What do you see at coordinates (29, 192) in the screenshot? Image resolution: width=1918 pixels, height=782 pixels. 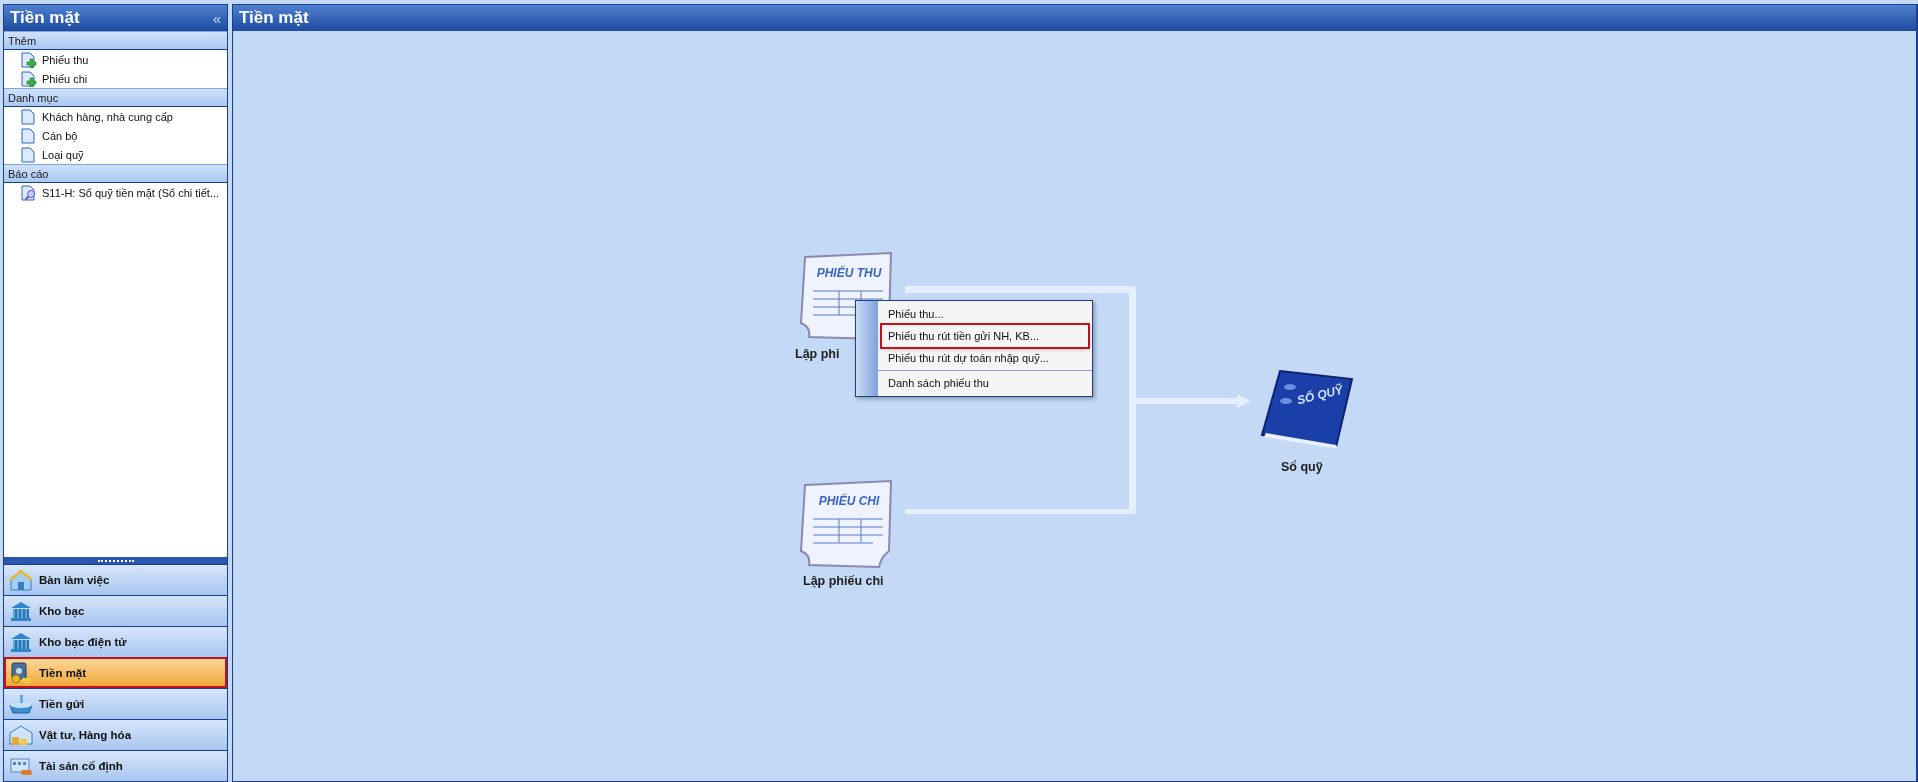 I see `report-icon` at bounding box center [29, 192].